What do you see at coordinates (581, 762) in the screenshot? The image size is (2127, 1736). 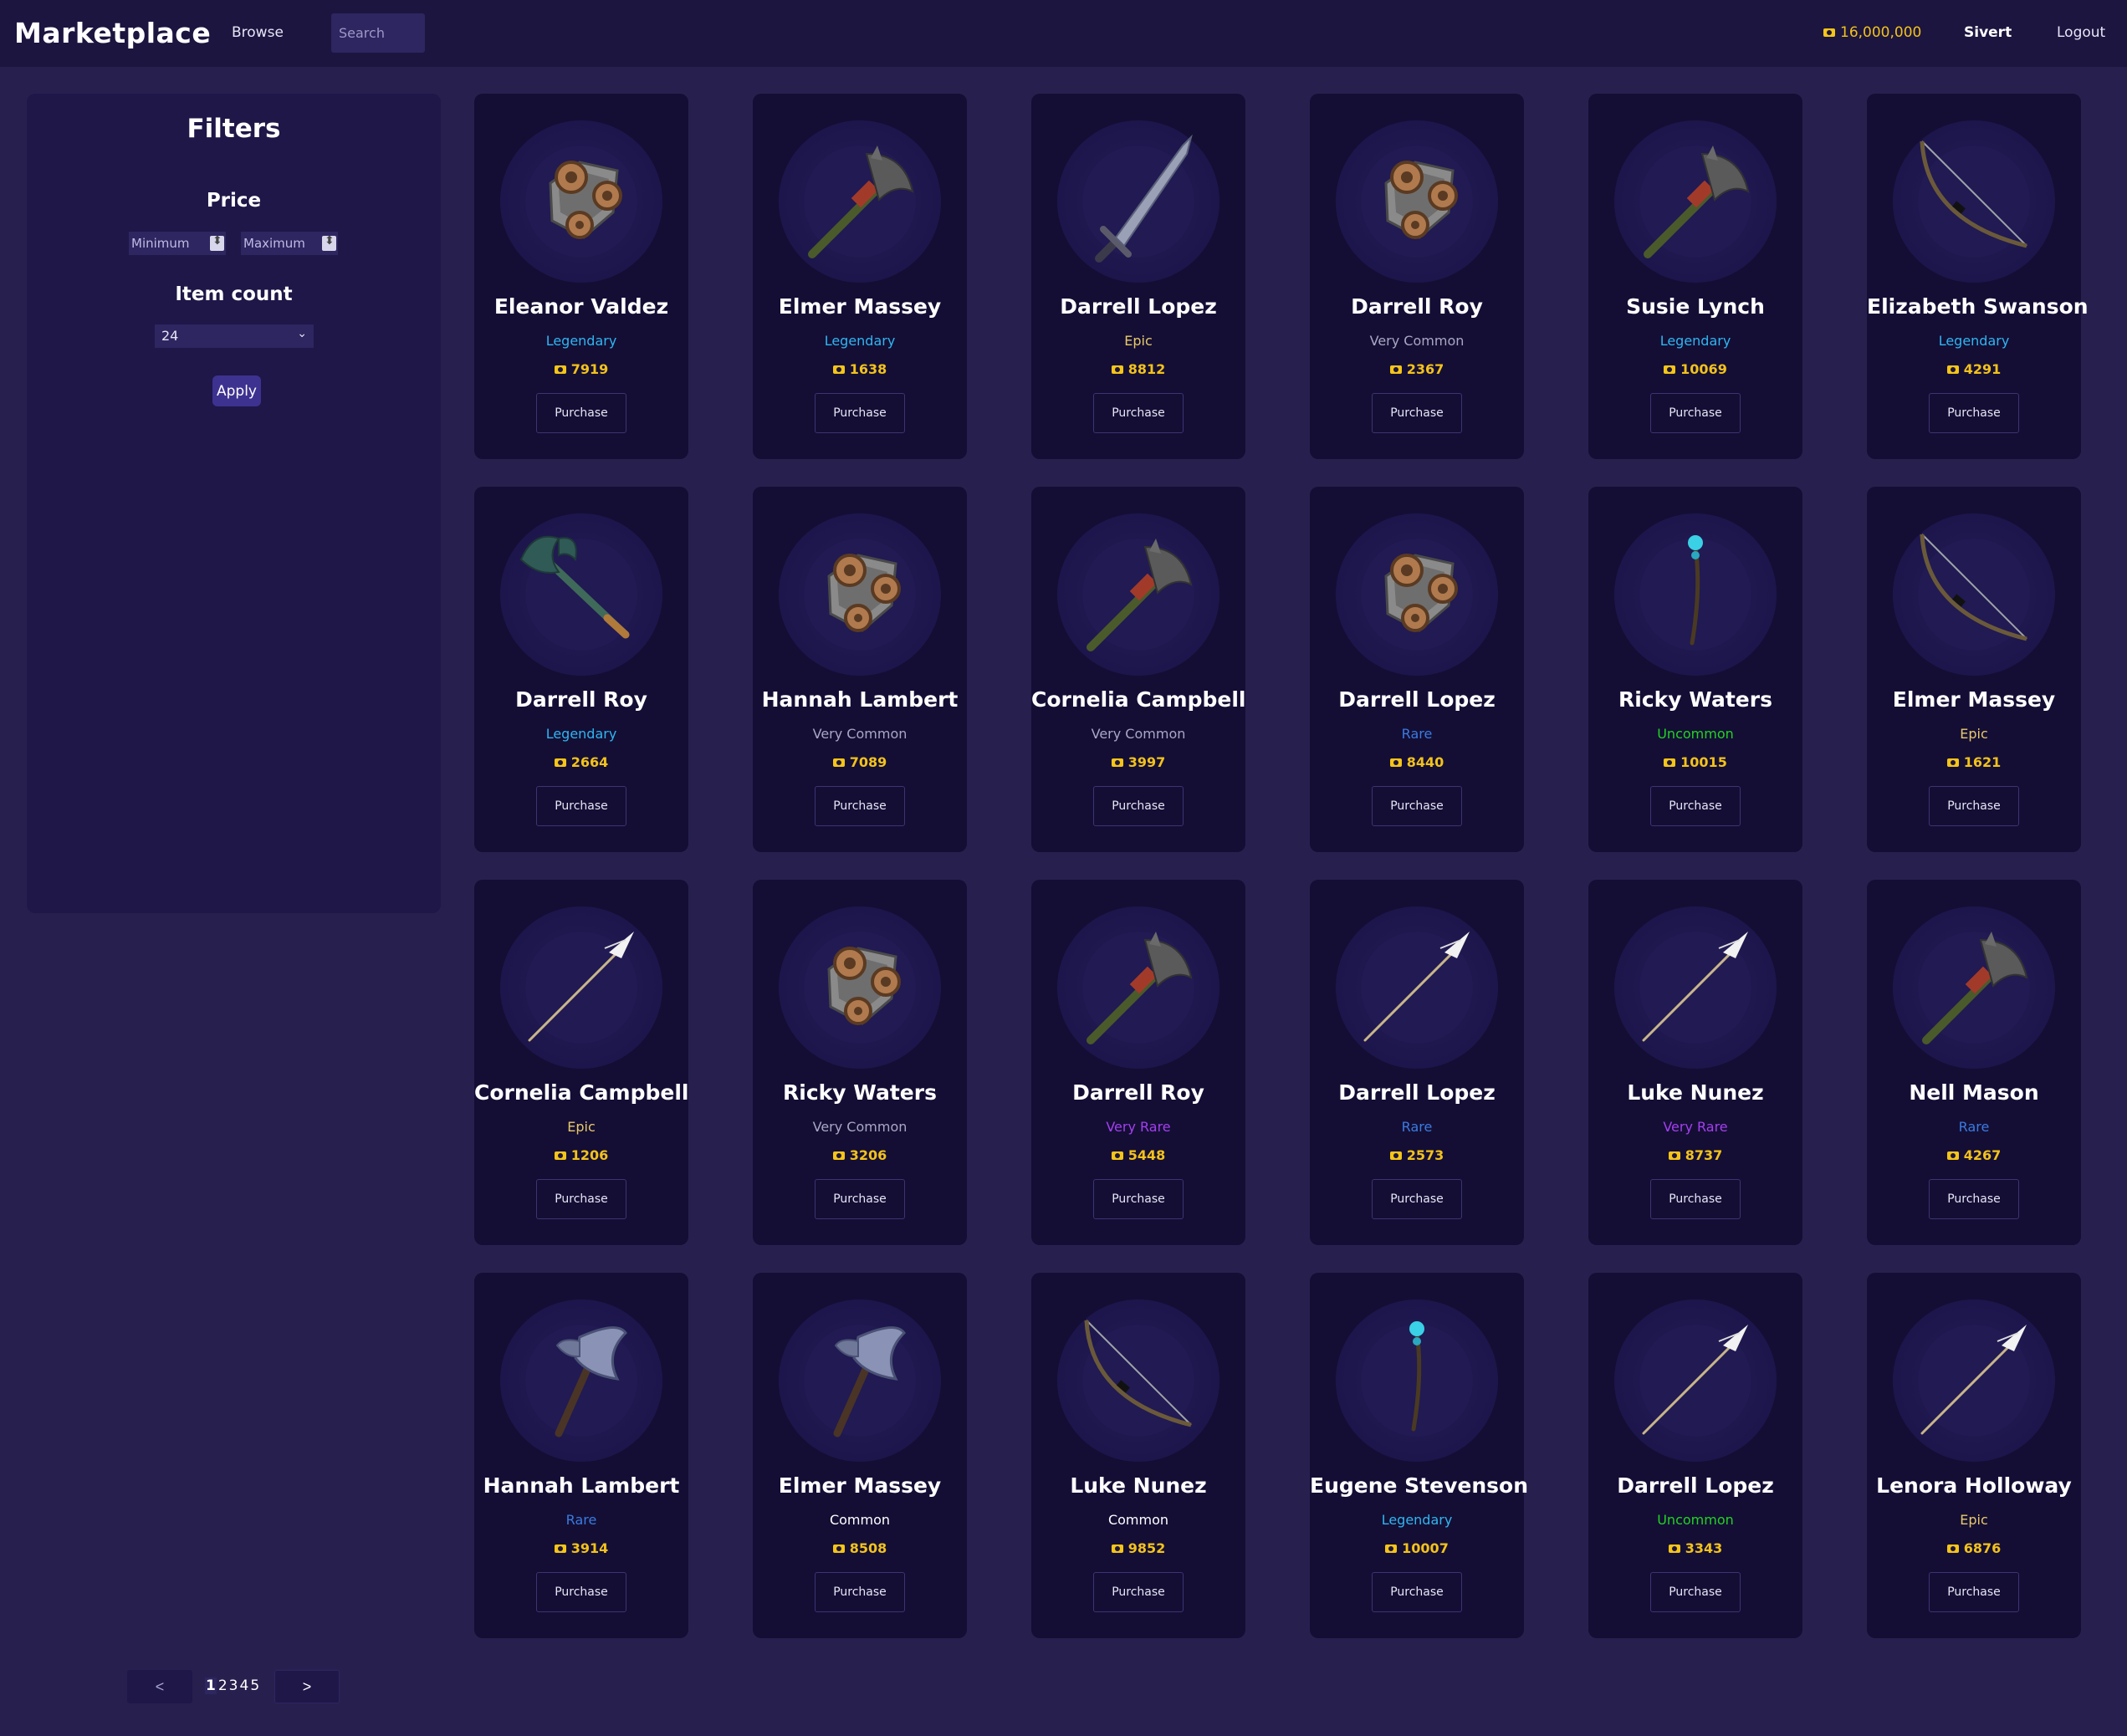 I see `item-price: 2664` at bounding box center [581, 762].